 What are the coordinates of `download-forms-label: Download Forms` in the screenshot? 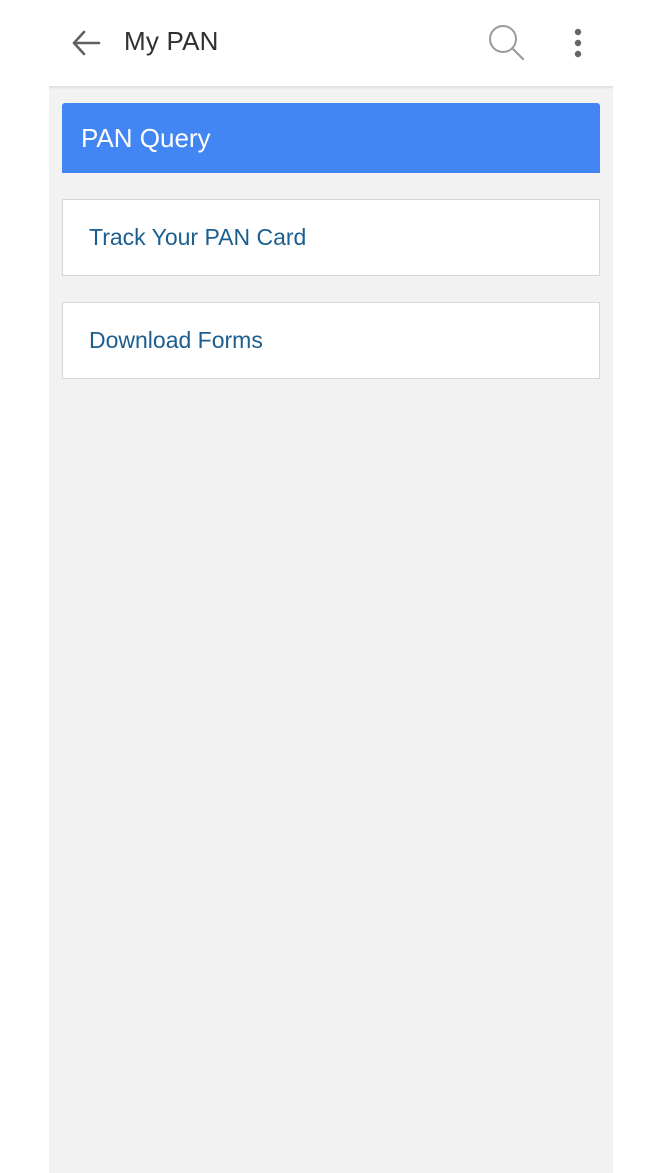 It's located at (176, 340).